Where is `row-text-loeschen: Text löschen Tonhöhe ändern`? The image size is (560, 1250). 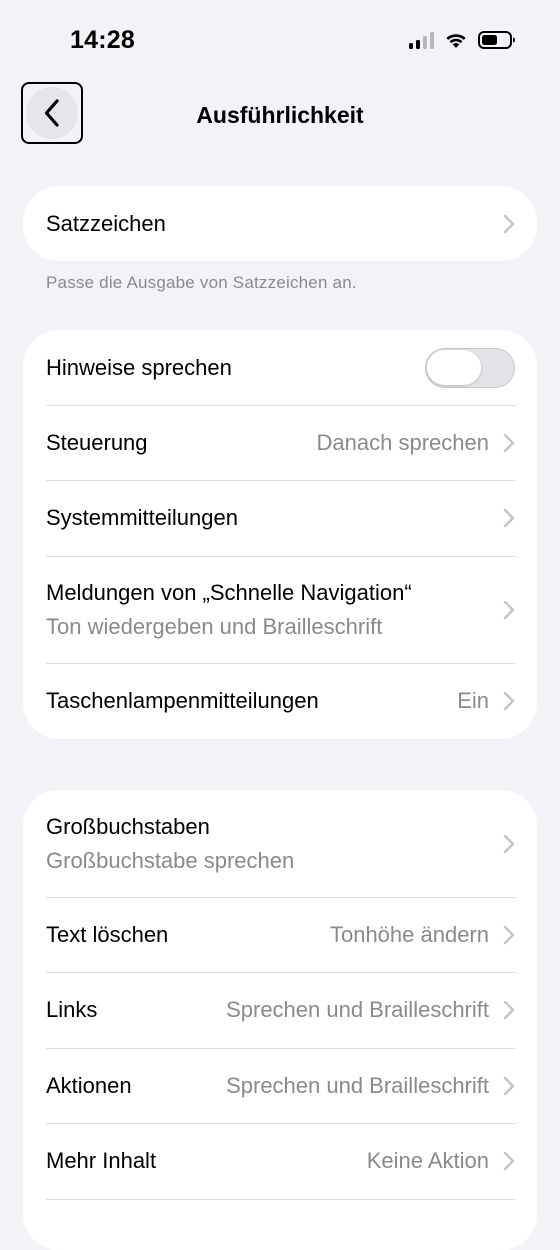 row-text-loeschen: Text löschen Tonhöhe ändern is located at coordinates (280, 934).